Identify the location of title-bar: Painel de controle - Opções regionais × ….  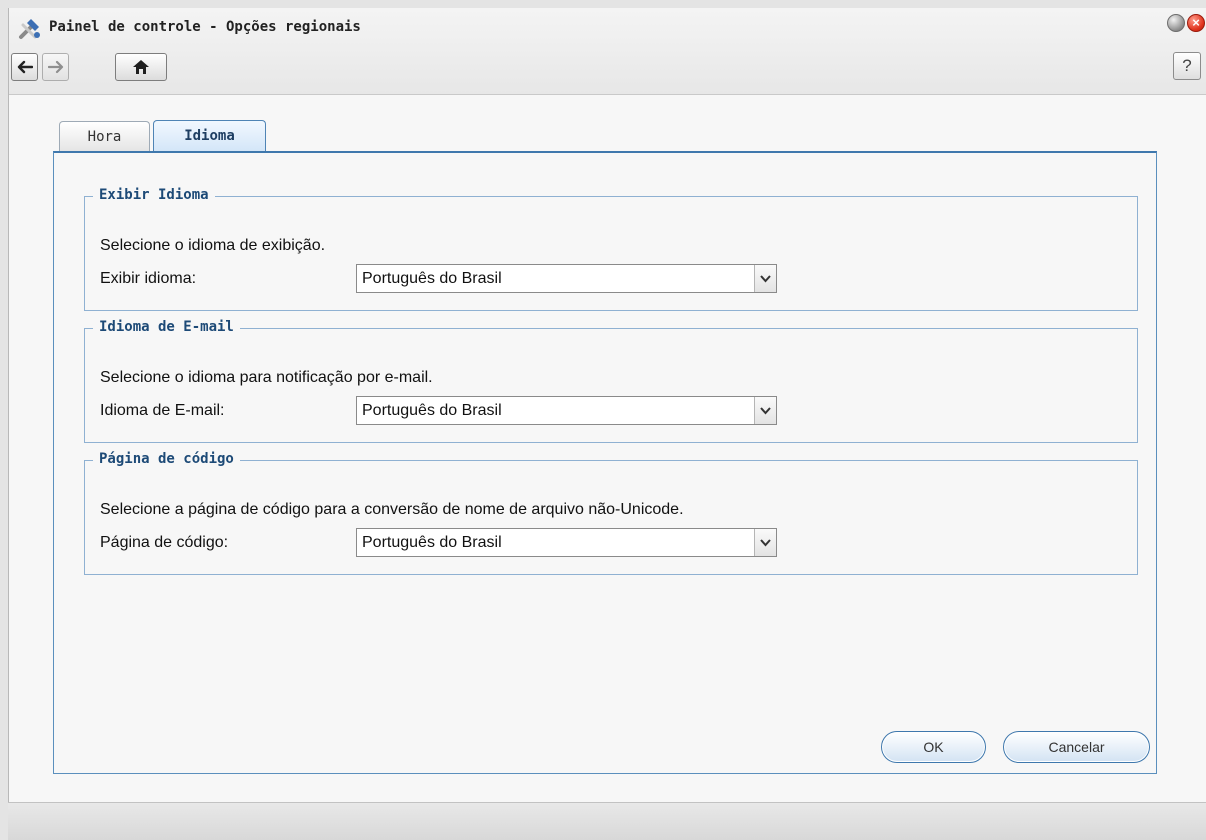
(607, 51).